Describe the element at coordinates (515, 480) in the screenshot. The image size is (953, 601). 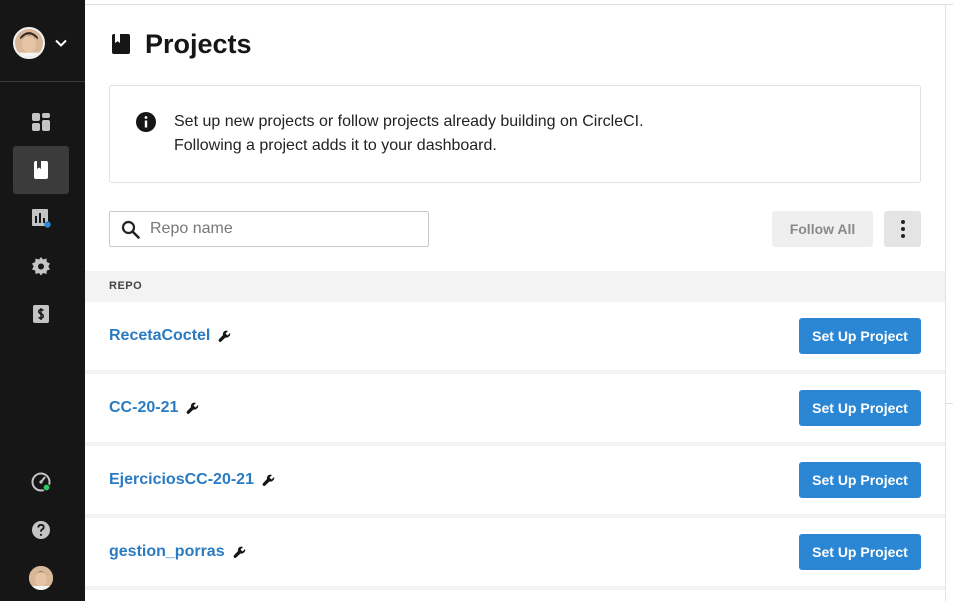
I see `table-row: EjerciciosCC-20-21 Set Up Project` at that location.